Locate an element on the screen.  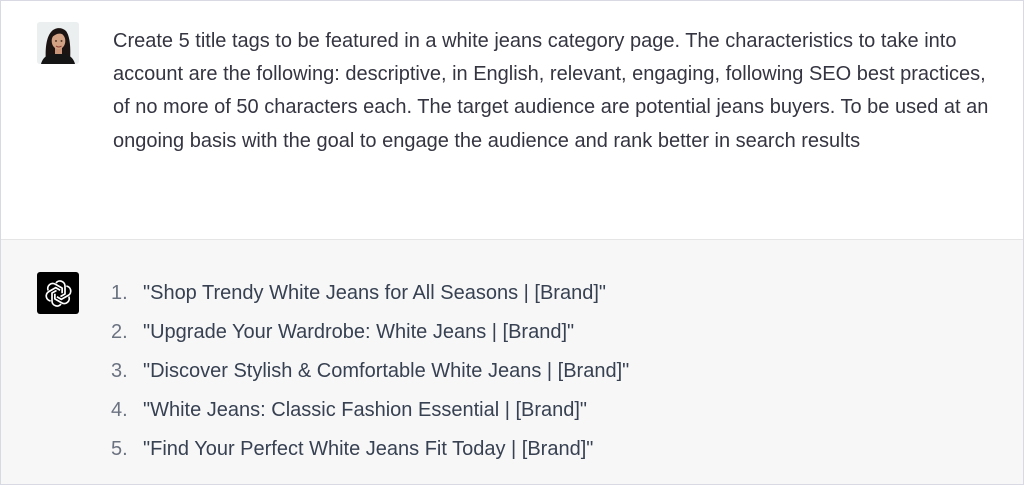
list-item-number: 2. is located at coordinates (119, 332).